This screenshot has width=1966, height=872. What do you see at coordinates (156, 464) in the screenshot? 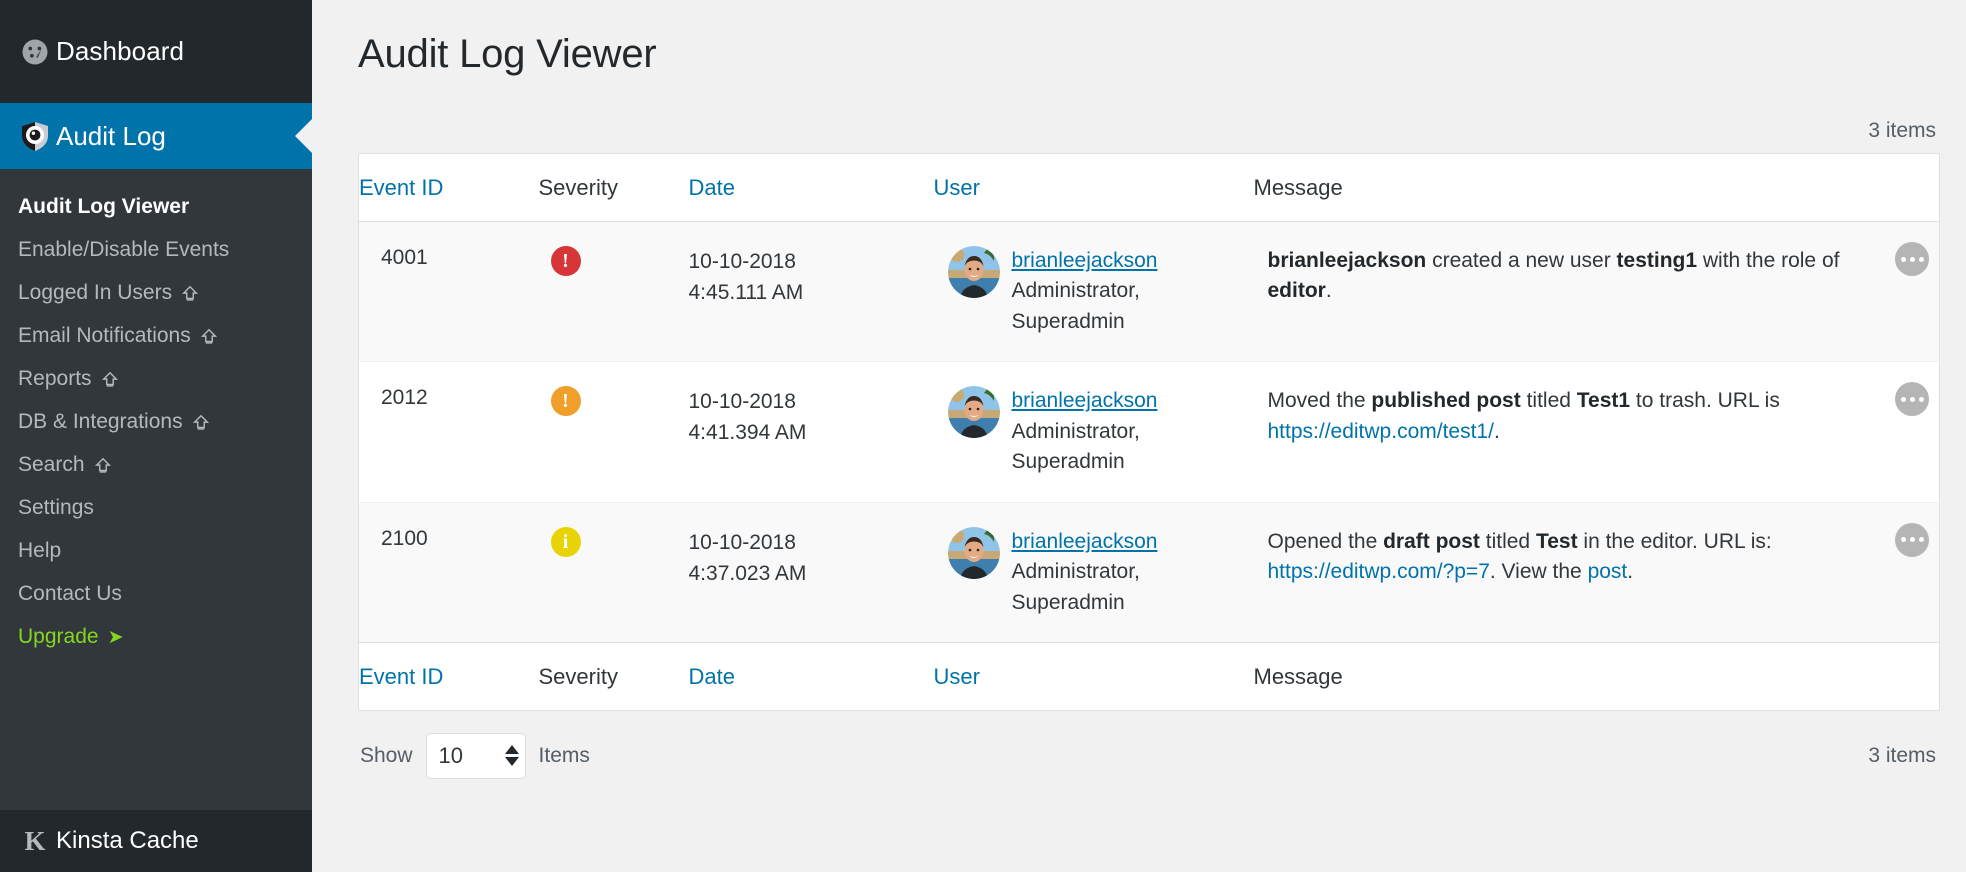
I see `sidebar-item-search: Search` at bounding box center [156, 464].